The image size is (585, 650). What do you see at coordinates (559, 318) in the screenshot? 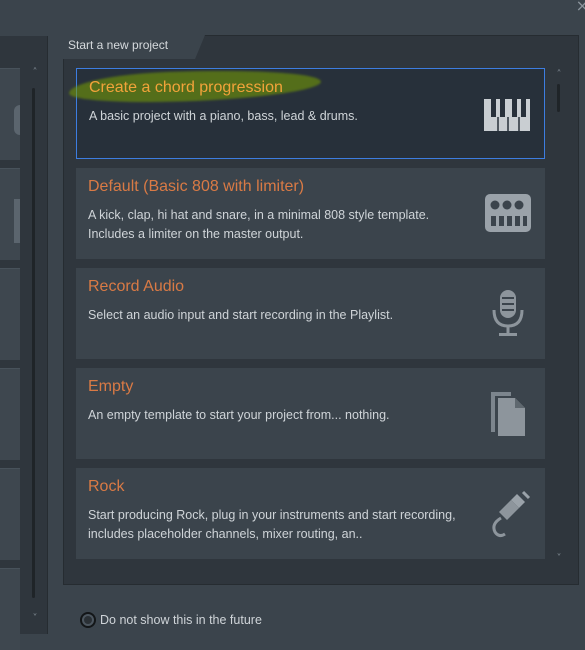
I see `template-scrollbar: ˄ ˅` at bounding box center [559, 318].